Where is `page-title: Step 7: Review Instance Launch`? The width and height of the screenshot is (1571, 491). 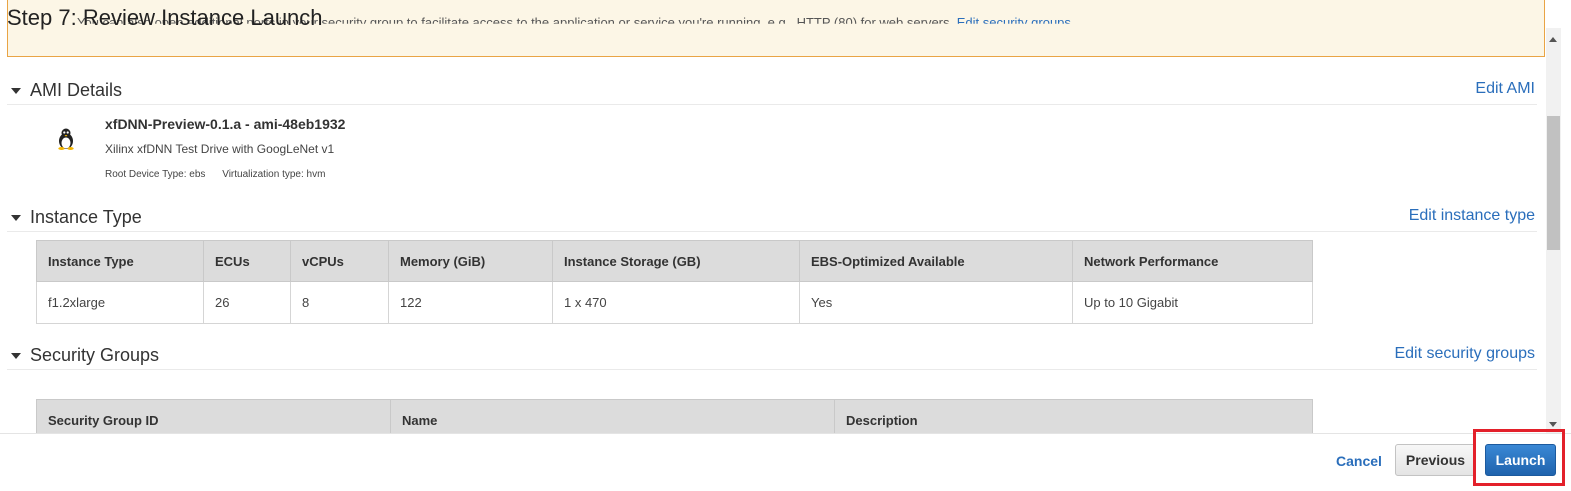
page-title: Step 7: Review Instance Launch is located at coordinates (165, 17).